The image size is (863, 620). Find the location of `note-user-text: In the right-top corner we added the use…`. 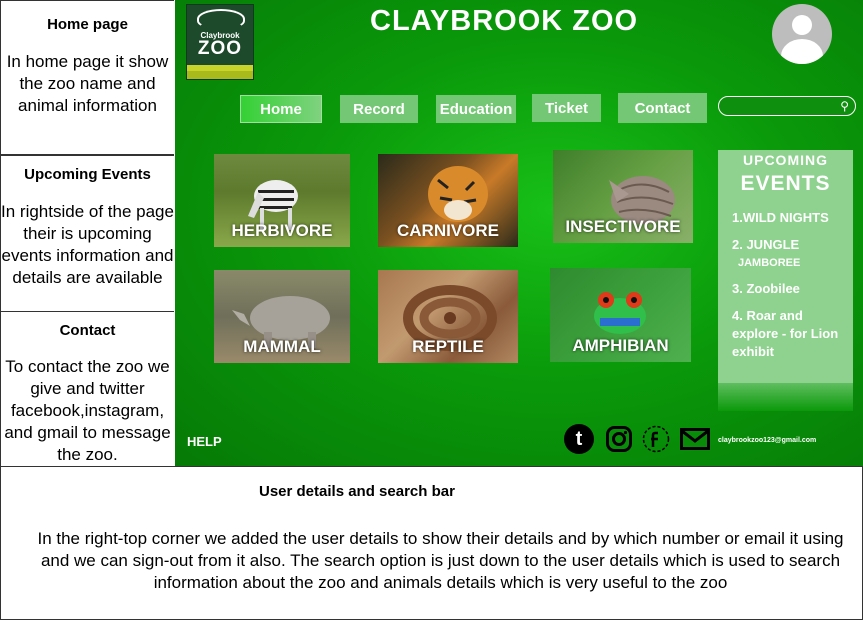

note-user-text: In the right-top corner we added the use… is located at coordinates (440, 560).